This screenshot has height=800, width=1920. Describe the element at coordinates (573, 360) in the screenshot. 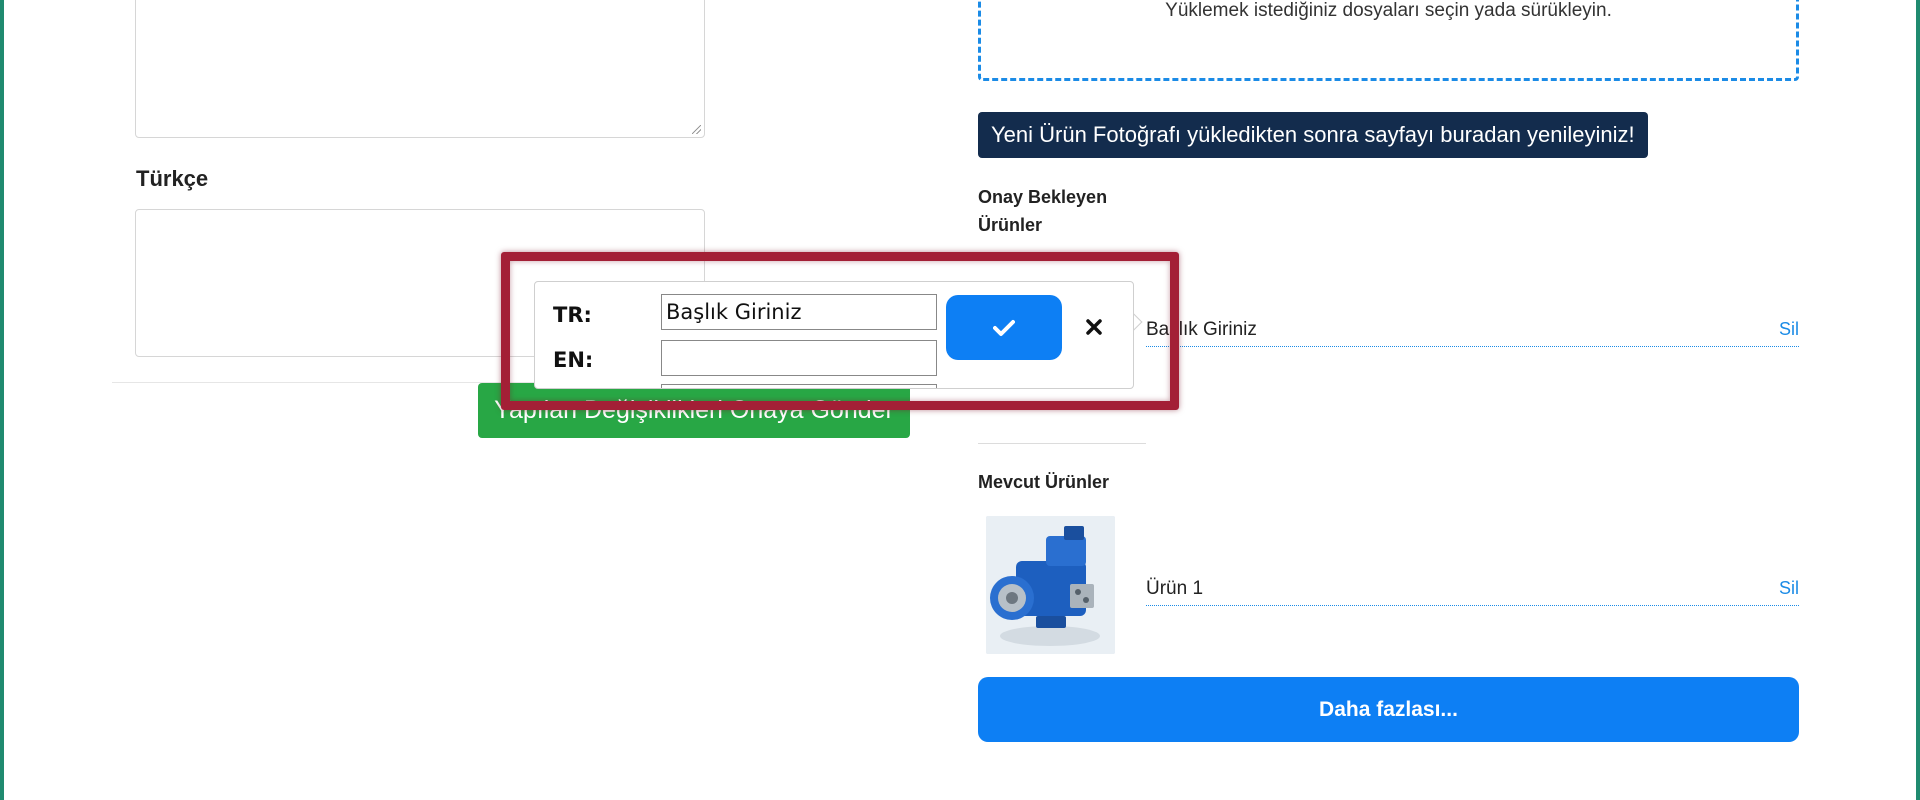

I see `en-label: EN:` at that location.